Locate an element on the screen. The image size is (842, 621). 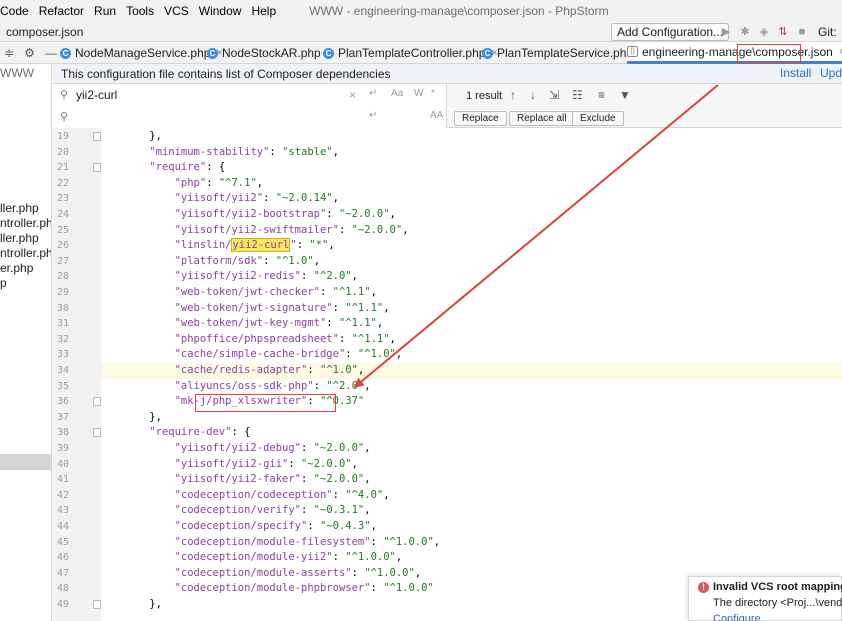
code-line: "phpoffice/phpspreadsheet": "^1.1", is located at coordinates (260, 340).